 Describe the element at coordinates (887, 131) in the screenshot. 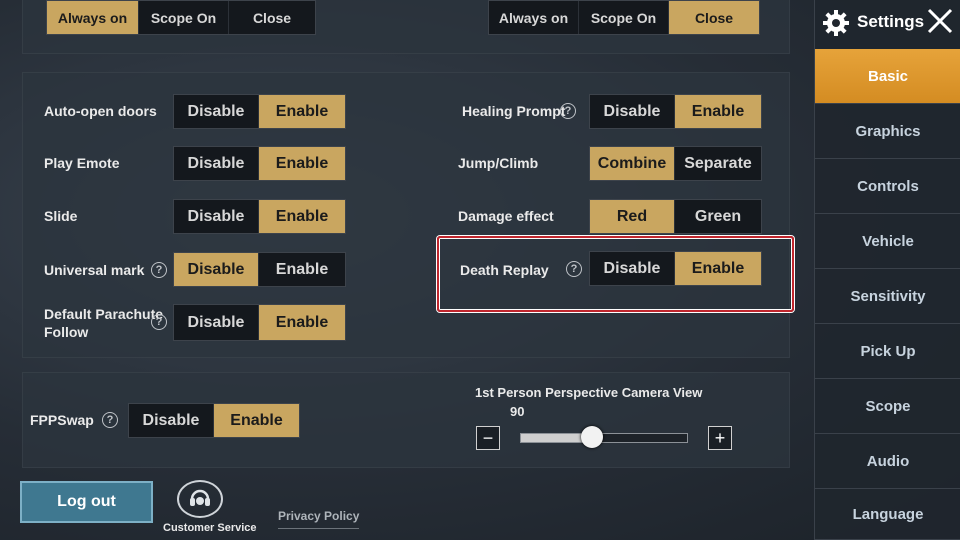

I see `sidebar-item-graphics: Graphics` at that location.